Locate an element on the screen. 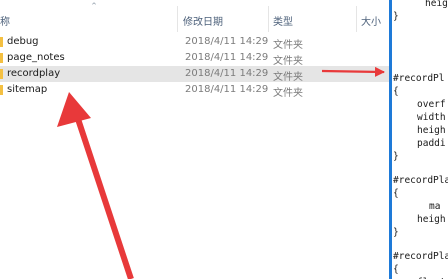 This screenshot has height=279, width=448. file-row-sitemap: sitemap 2018/4/11 14:29 文件夹 is located at coordinates (194, 90).